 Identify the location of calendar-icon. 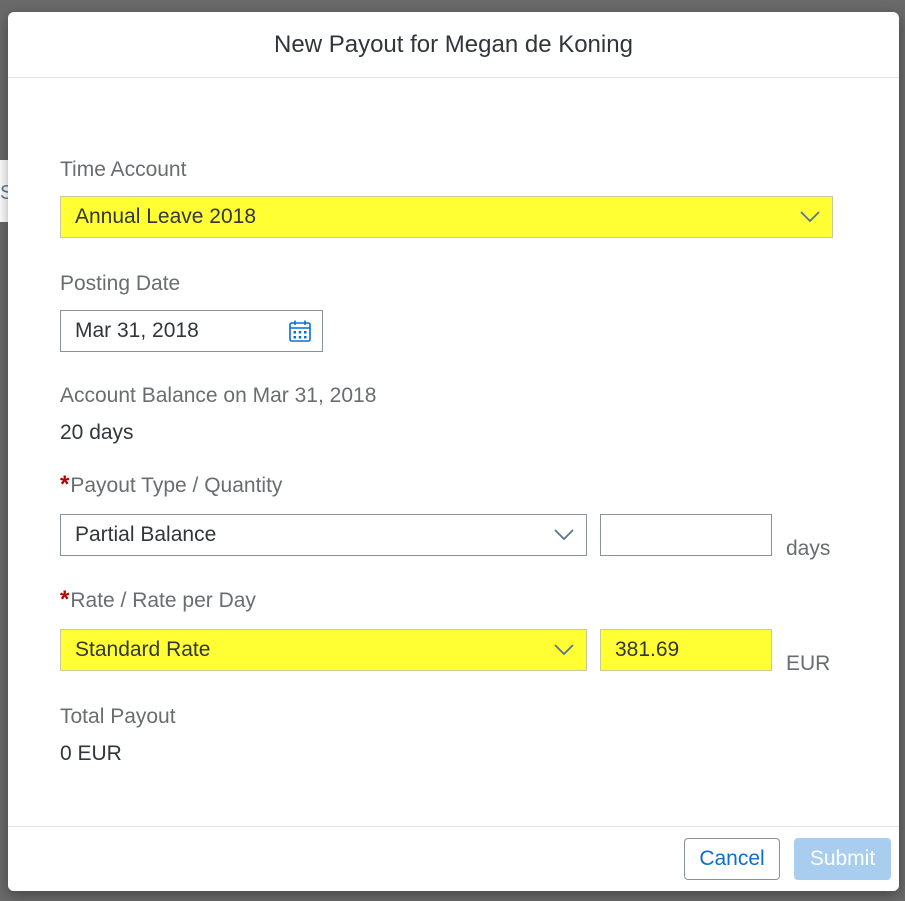
(300, 331).